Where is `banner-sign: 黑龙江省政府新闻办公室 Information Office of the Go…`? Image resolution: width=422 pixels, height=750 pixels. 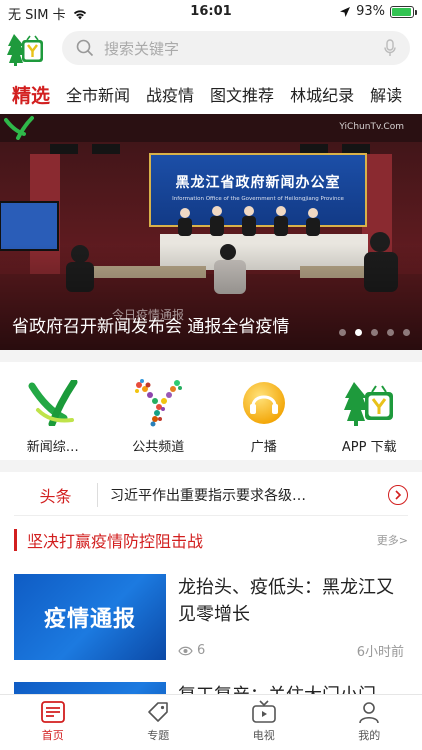
banner-sign: 黑龙江省政府新闻办公室 Information Office of the Go… is located at coordinates (258, 187).